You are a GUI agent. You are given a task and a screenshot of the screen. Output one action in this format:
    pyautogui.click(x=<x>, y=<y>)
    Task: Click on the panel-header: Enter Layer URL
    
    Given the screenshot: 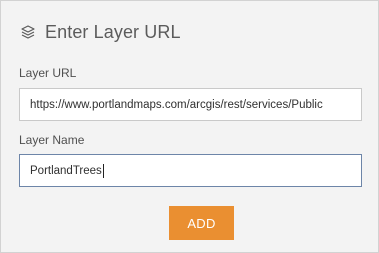 What is the action you would take?
    pyautogui.click(x=100, y=32)
    